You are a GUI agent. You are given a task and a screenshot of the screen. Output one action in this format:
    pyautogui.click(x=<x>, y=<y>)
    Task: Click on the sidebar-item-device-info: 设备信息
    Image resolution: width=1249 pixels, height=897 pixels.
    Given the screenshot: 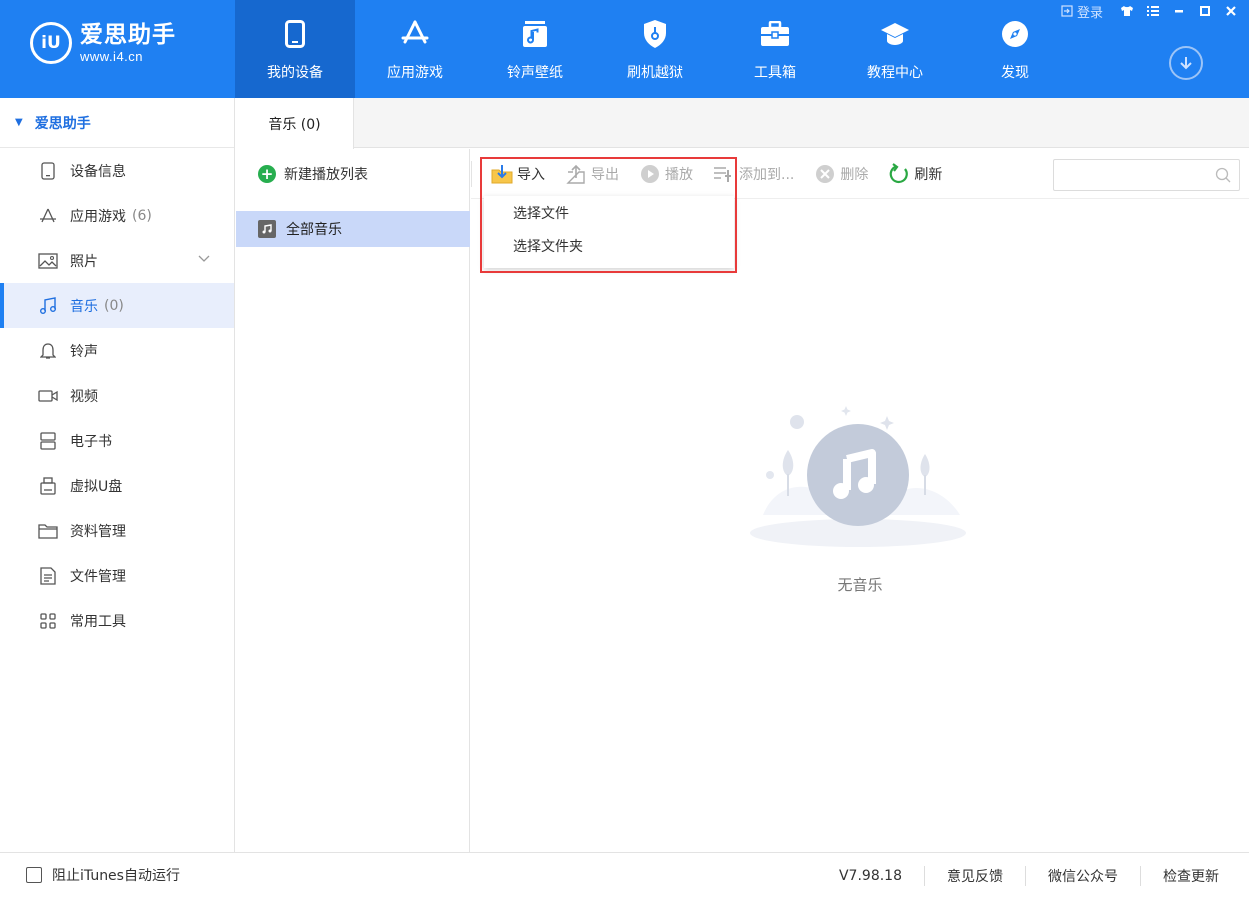 What is the action you would take?
    pyautogui.click(x=117, y=170)
    